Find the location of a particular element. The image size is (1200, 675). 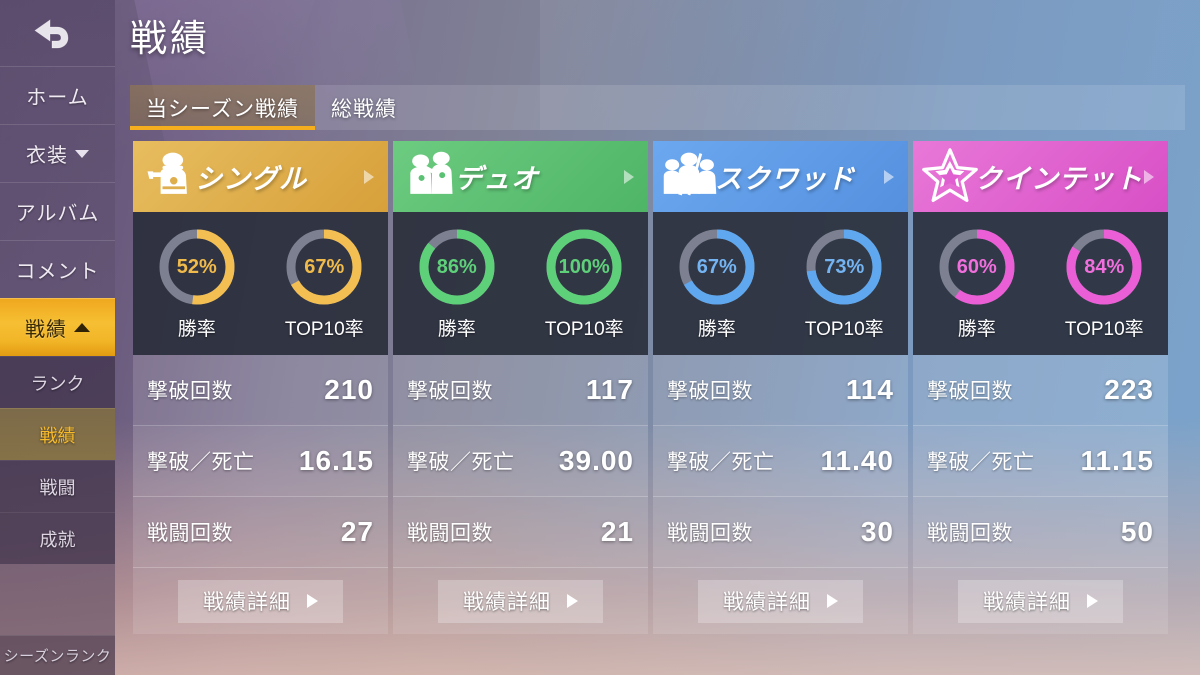

rate-donut: 67% TOP10率 is located at coordinates (324, 283).